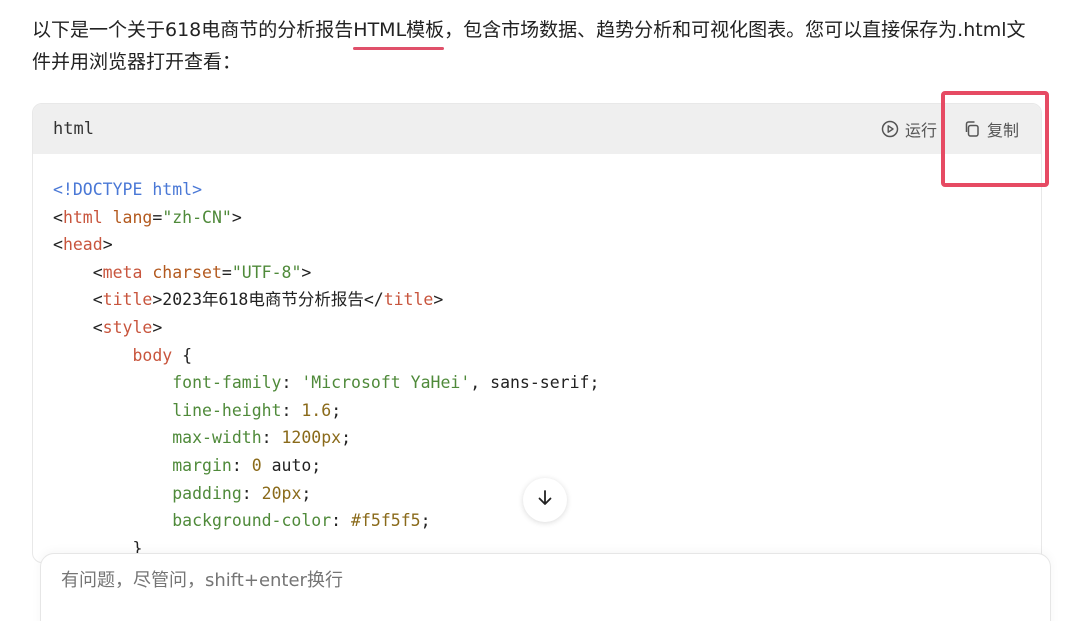  I want to click on copy-icon, so click(972, 129).